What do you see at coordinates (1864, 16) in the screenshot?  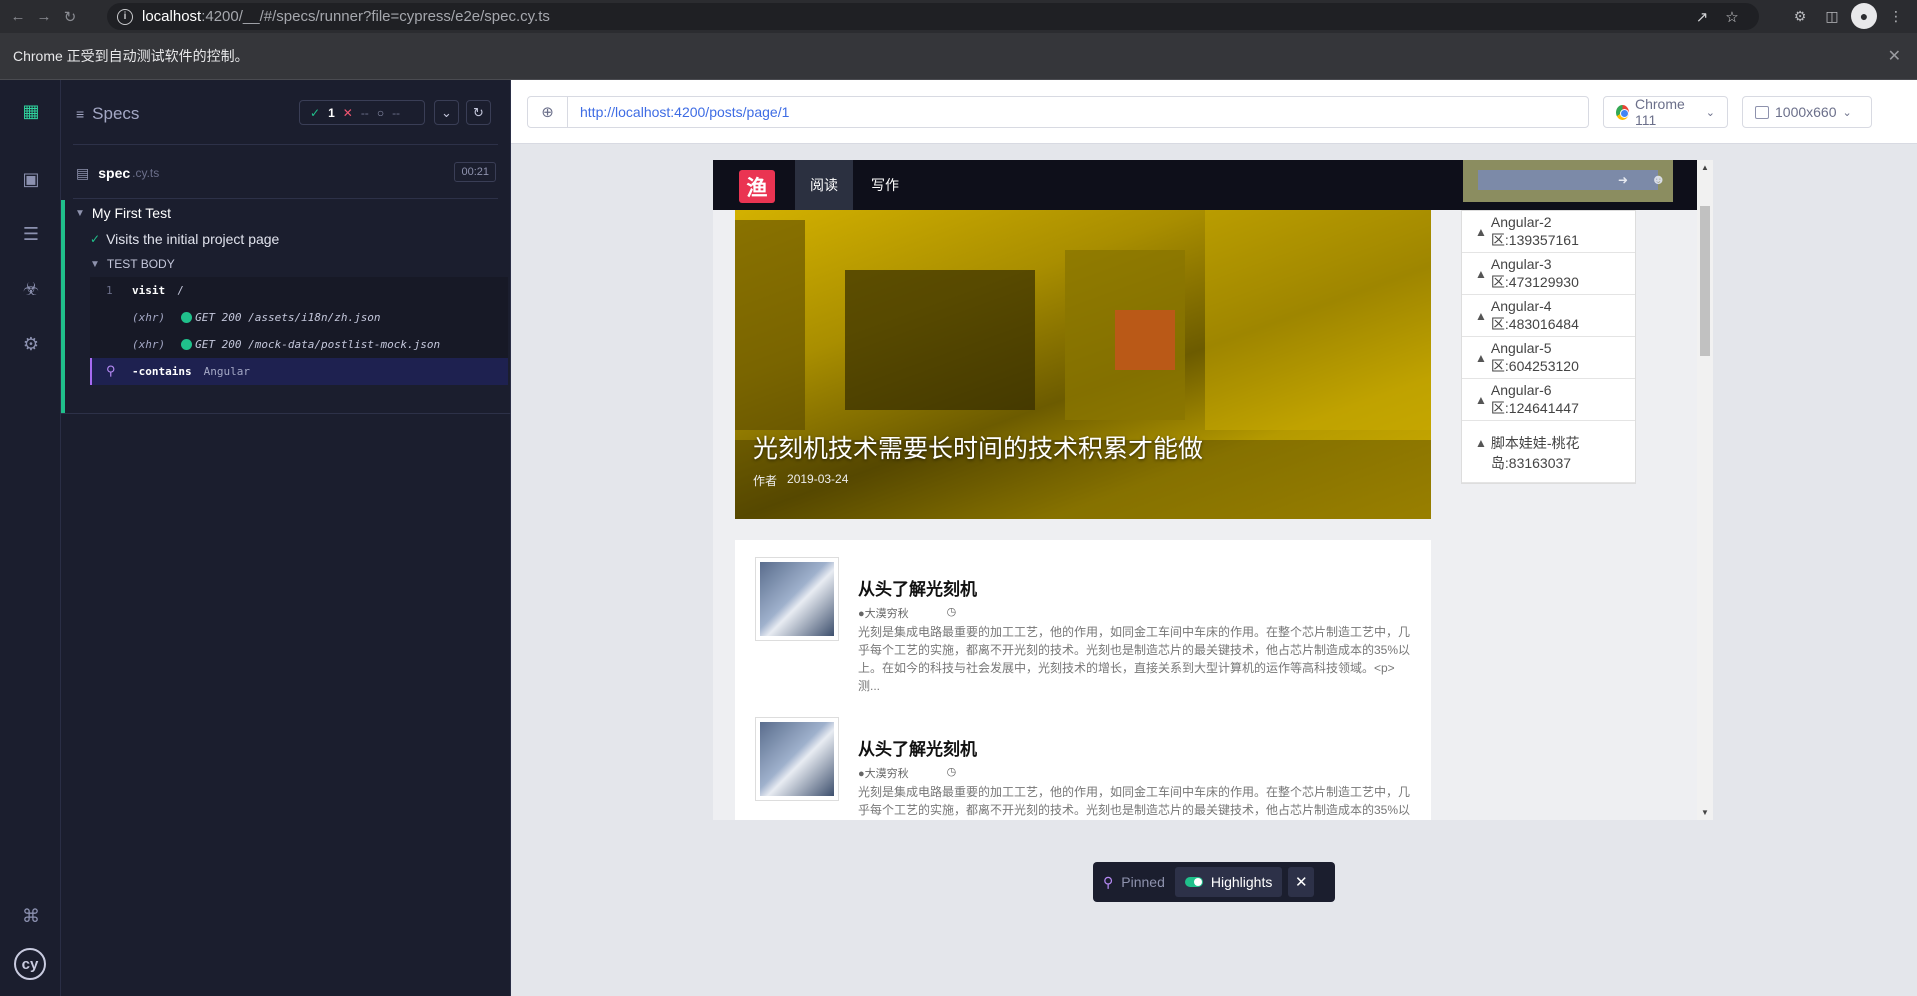 I see `profile-avatar-icon: ●` at bounding box center [1864, 16].